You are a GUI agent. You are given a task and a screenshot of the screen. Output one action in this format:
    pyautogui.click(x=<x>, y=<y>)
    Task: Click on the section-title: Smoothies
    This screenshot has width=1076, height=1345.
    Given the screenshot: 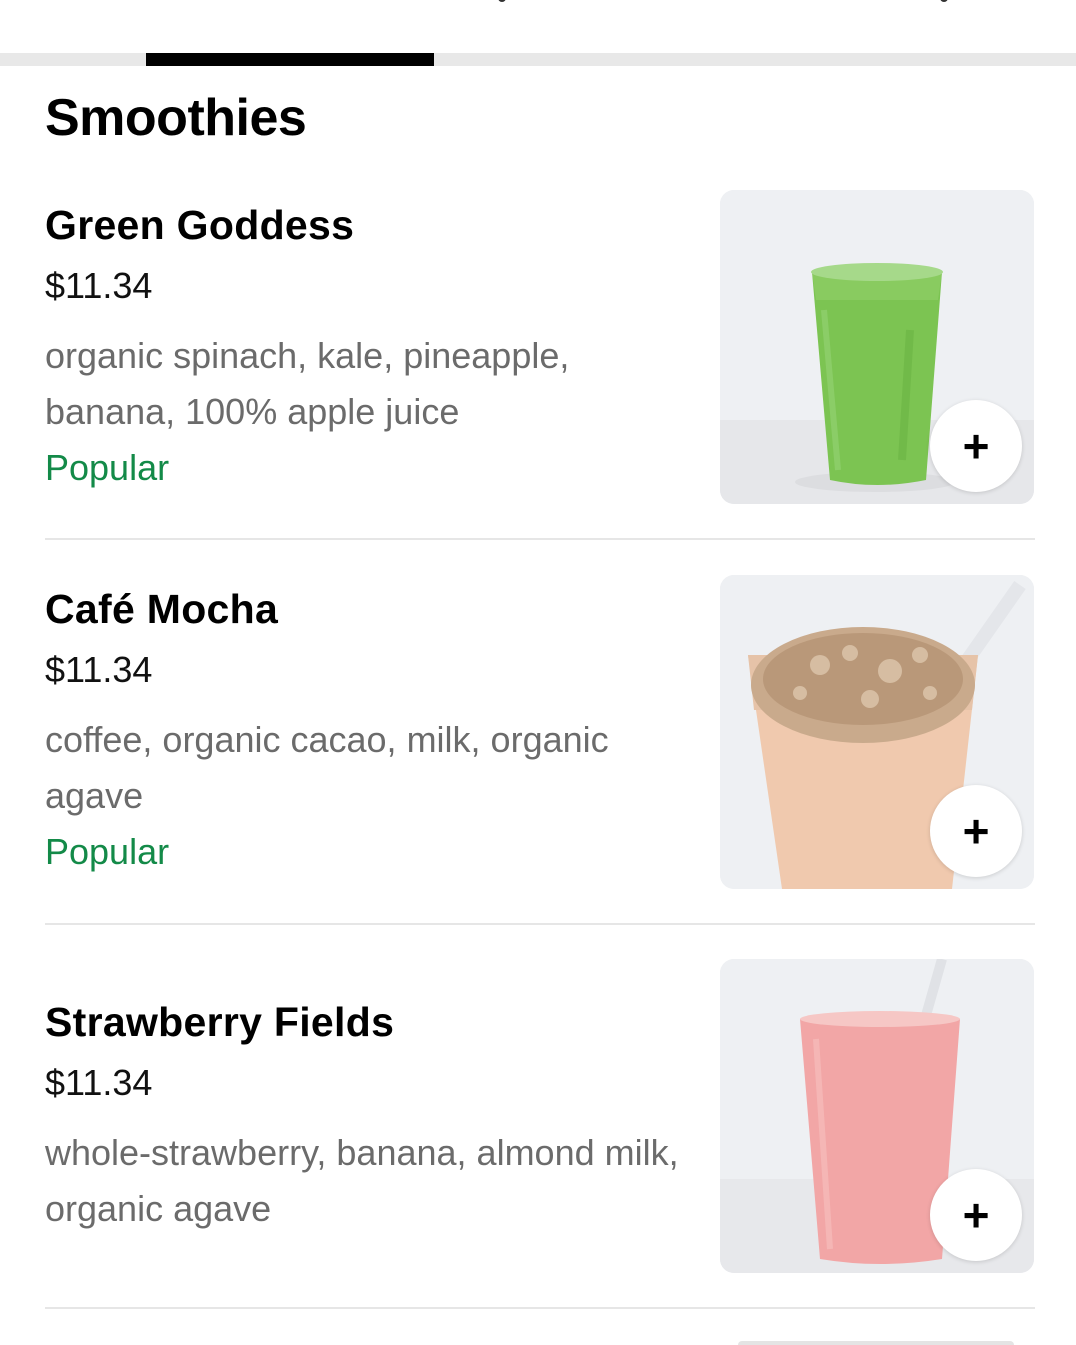 What is the action you would take?
    pyautogui.click(x=176, y=118)
    